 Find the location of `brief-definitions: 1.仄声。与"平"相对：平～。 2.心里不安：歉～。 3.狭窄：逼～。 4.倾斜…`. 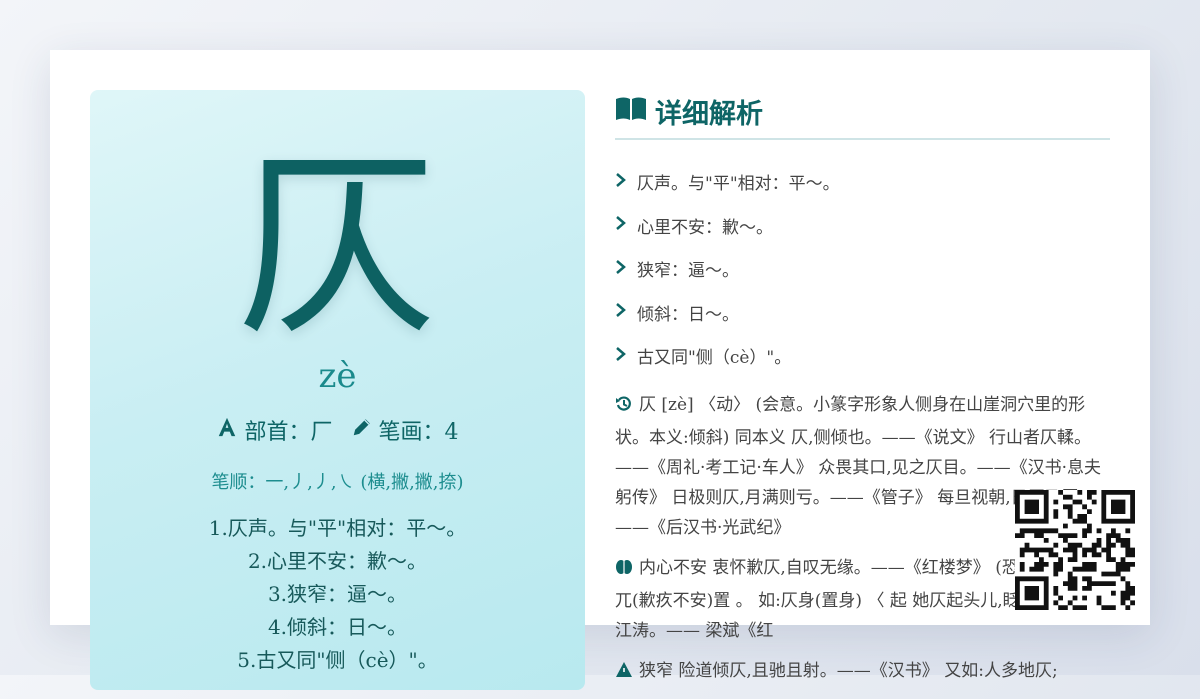

brief-definitions: 1.仄声。与"平"相对：平～。 2.心里不安：歉～。 3.狭窄：逼～。 4.倾斜… is located at coordinates (337, 594).